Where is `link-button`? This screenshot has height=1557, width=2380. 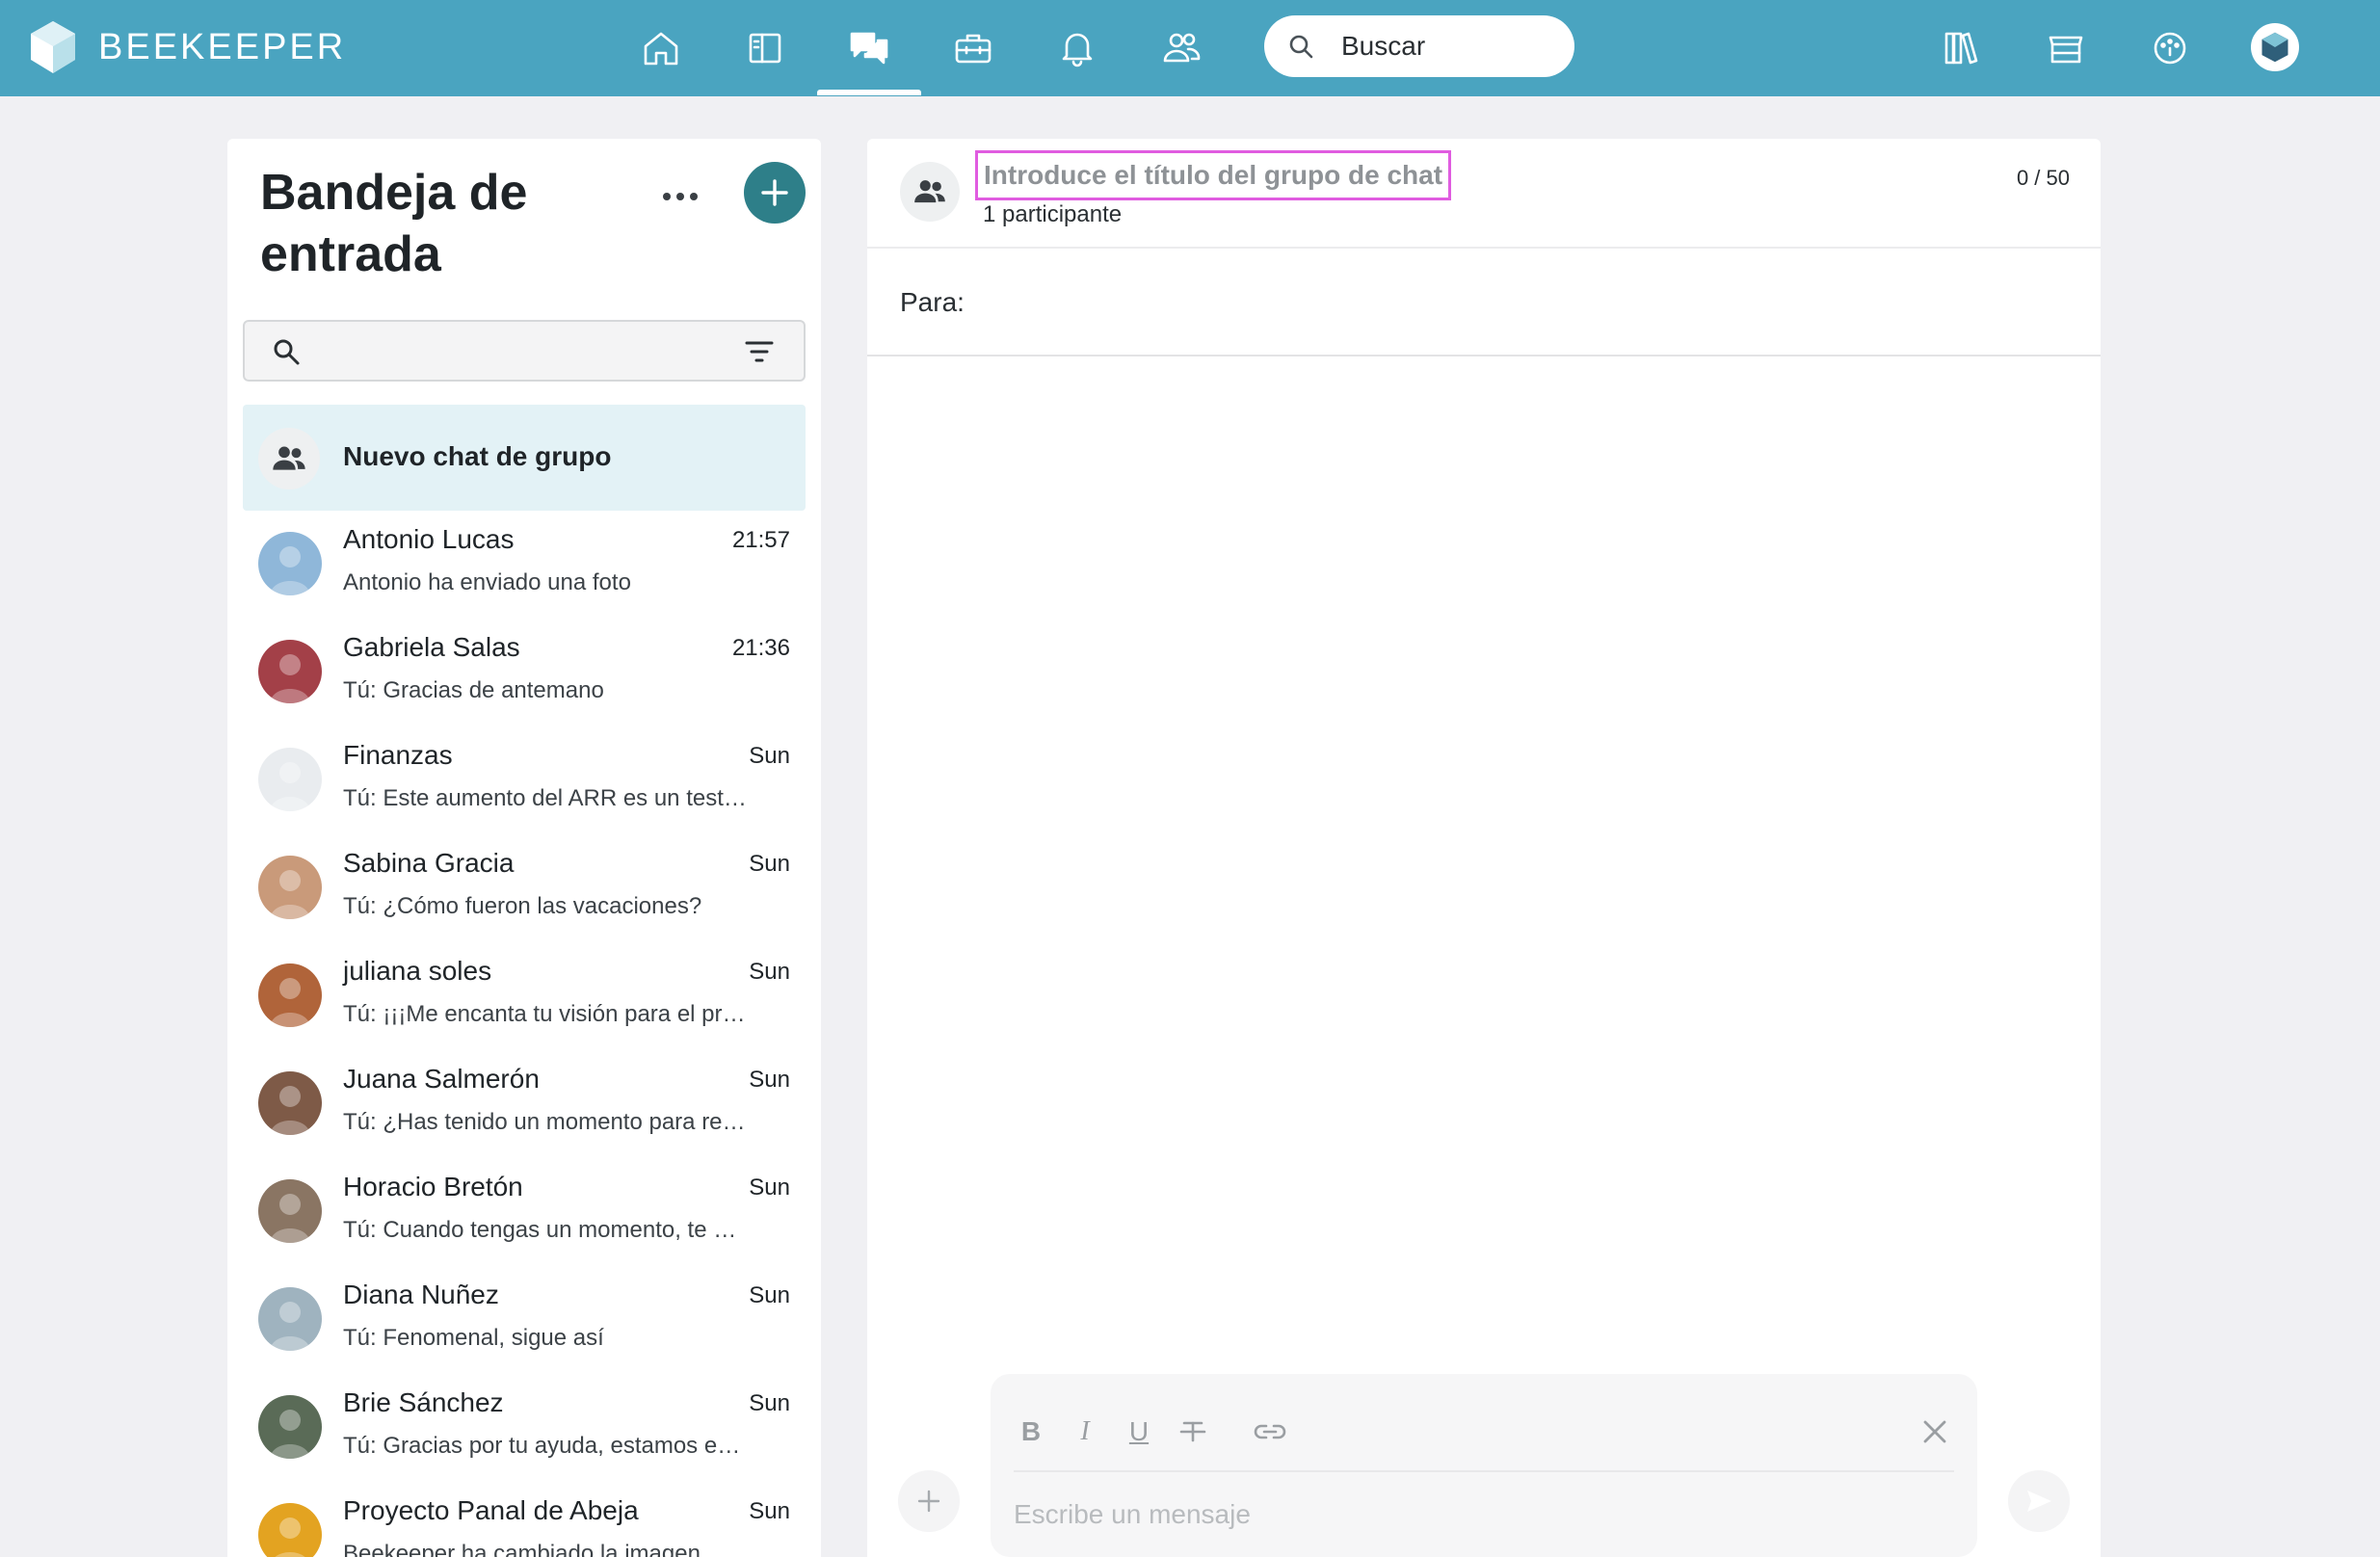 link-button is located at coordinates (1270, 1431).